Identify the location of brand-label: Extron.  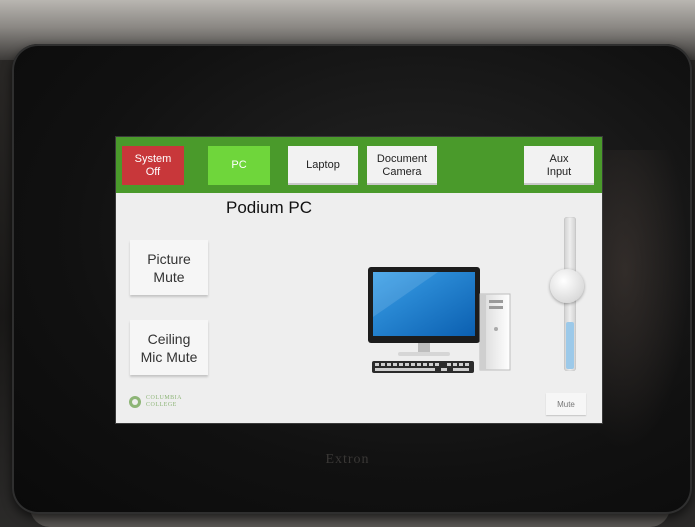
(347, 459).